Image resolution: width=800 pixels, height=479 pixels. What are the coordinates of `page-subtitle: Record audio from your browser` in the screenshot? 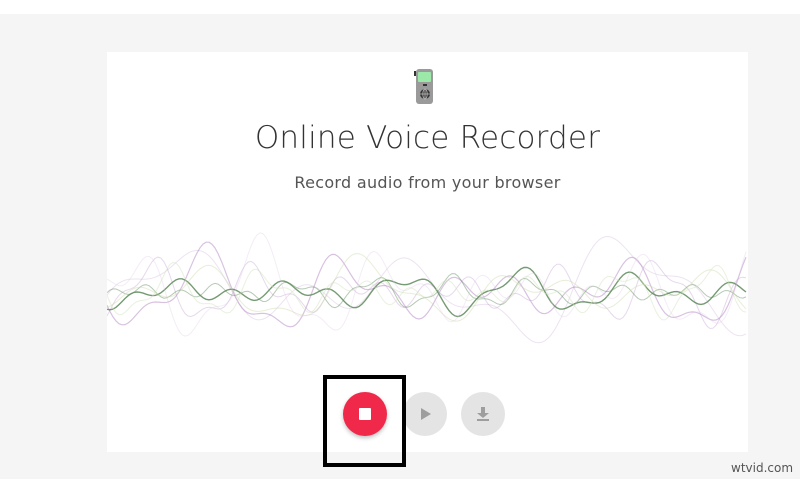 It's located at (427, 182).